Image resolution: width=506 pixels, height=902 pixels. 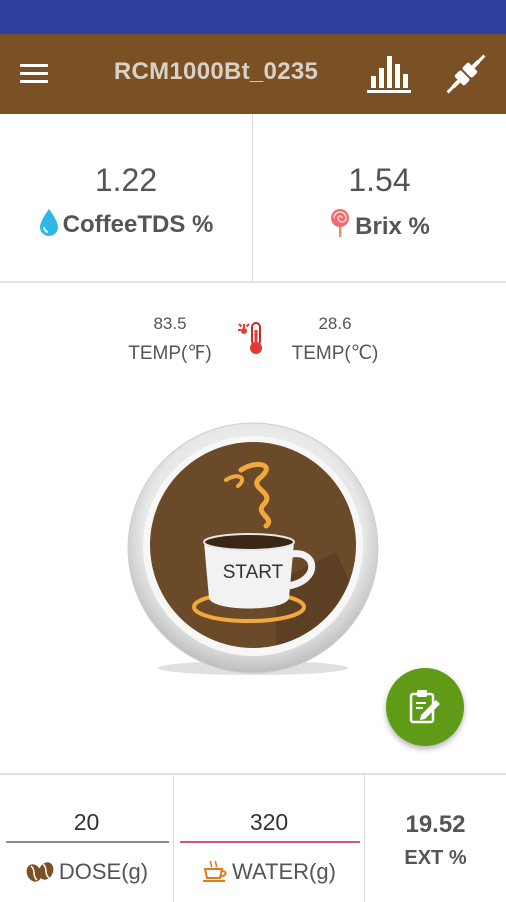 I want to click on temp-celsius-label: TEMP(℃), so click(x=335, y=353).